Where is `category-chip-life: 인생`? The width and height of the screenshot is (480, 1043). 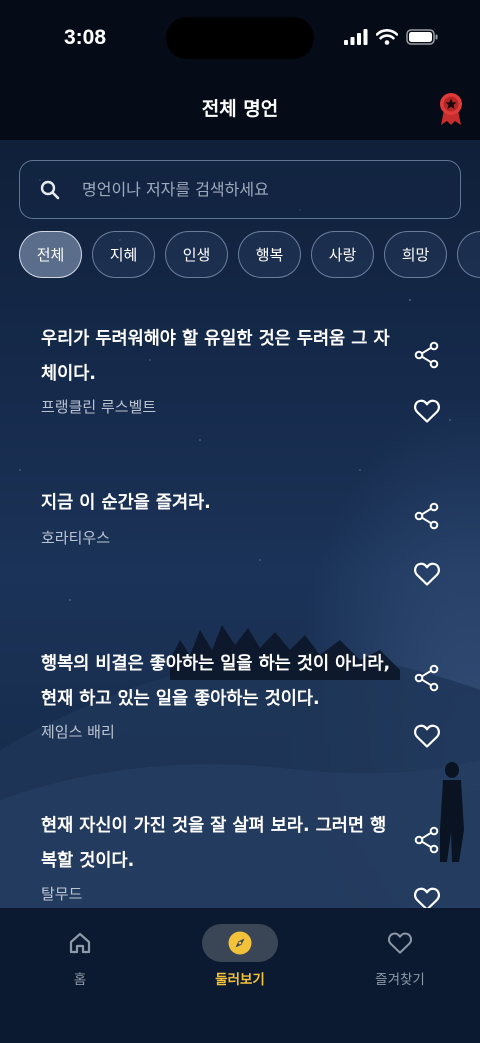 category-chip-life: 인생 is located at coordinates (196, 254).